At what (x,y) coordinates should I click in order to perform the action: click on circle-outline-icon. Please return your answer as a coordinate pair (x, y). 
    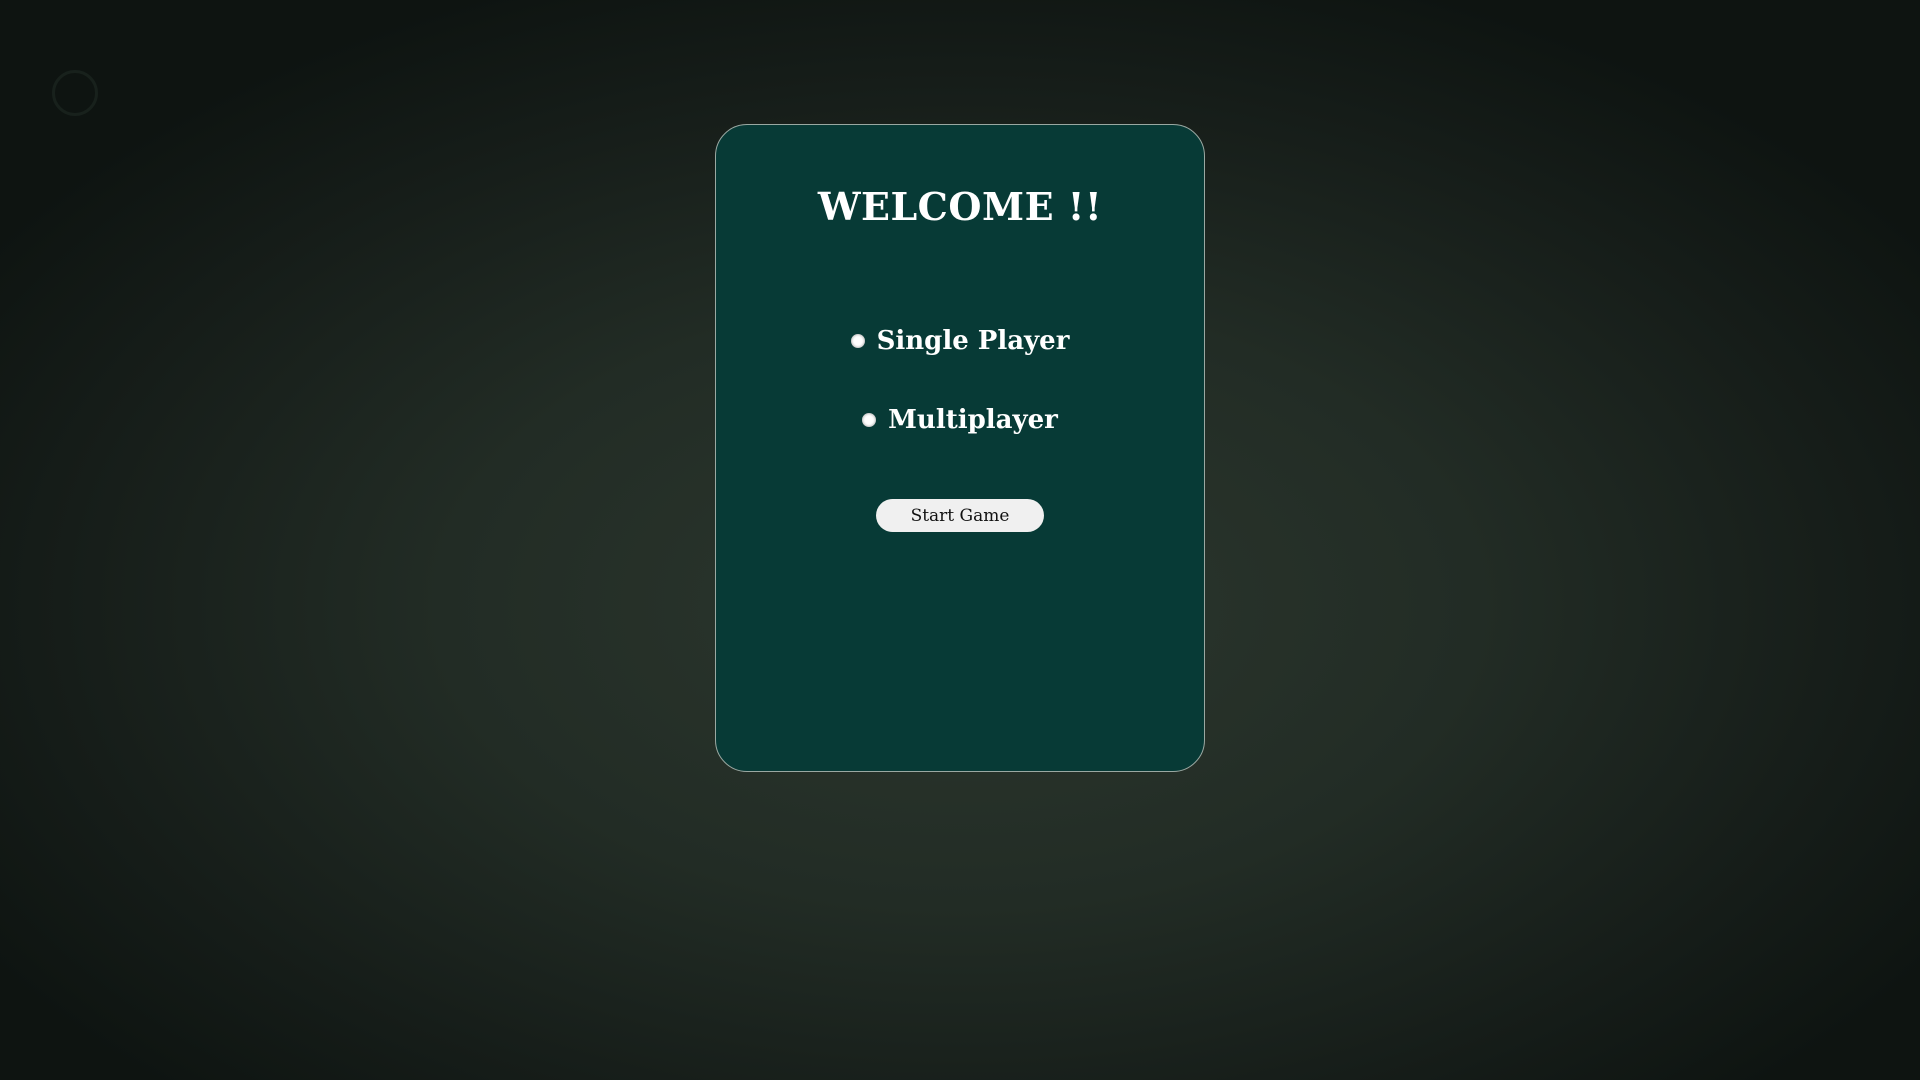
    Looking at the image, I should click on (75, 93).